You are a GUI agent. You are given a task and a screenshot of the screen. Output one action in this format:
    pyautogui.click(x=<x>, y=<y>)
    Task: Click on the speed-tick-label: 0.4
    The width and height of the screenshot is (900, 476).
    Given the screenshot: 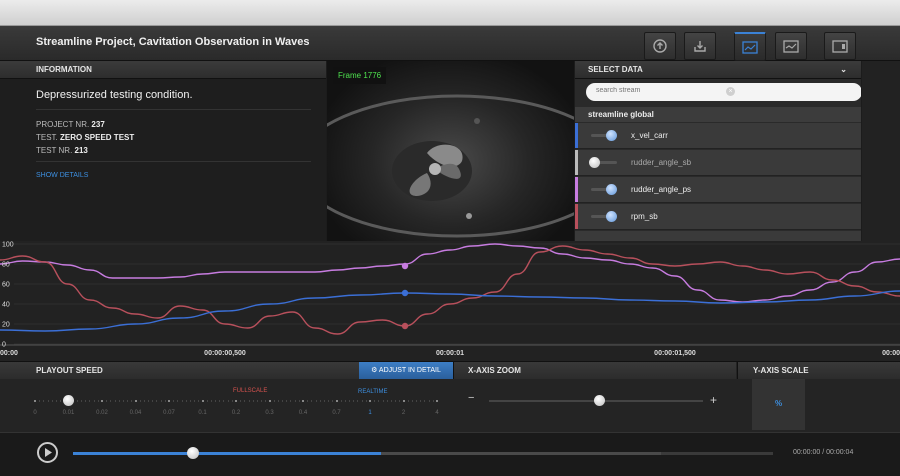 What is the action you would take?
    pyautogui.click(x=303, y=413)
    